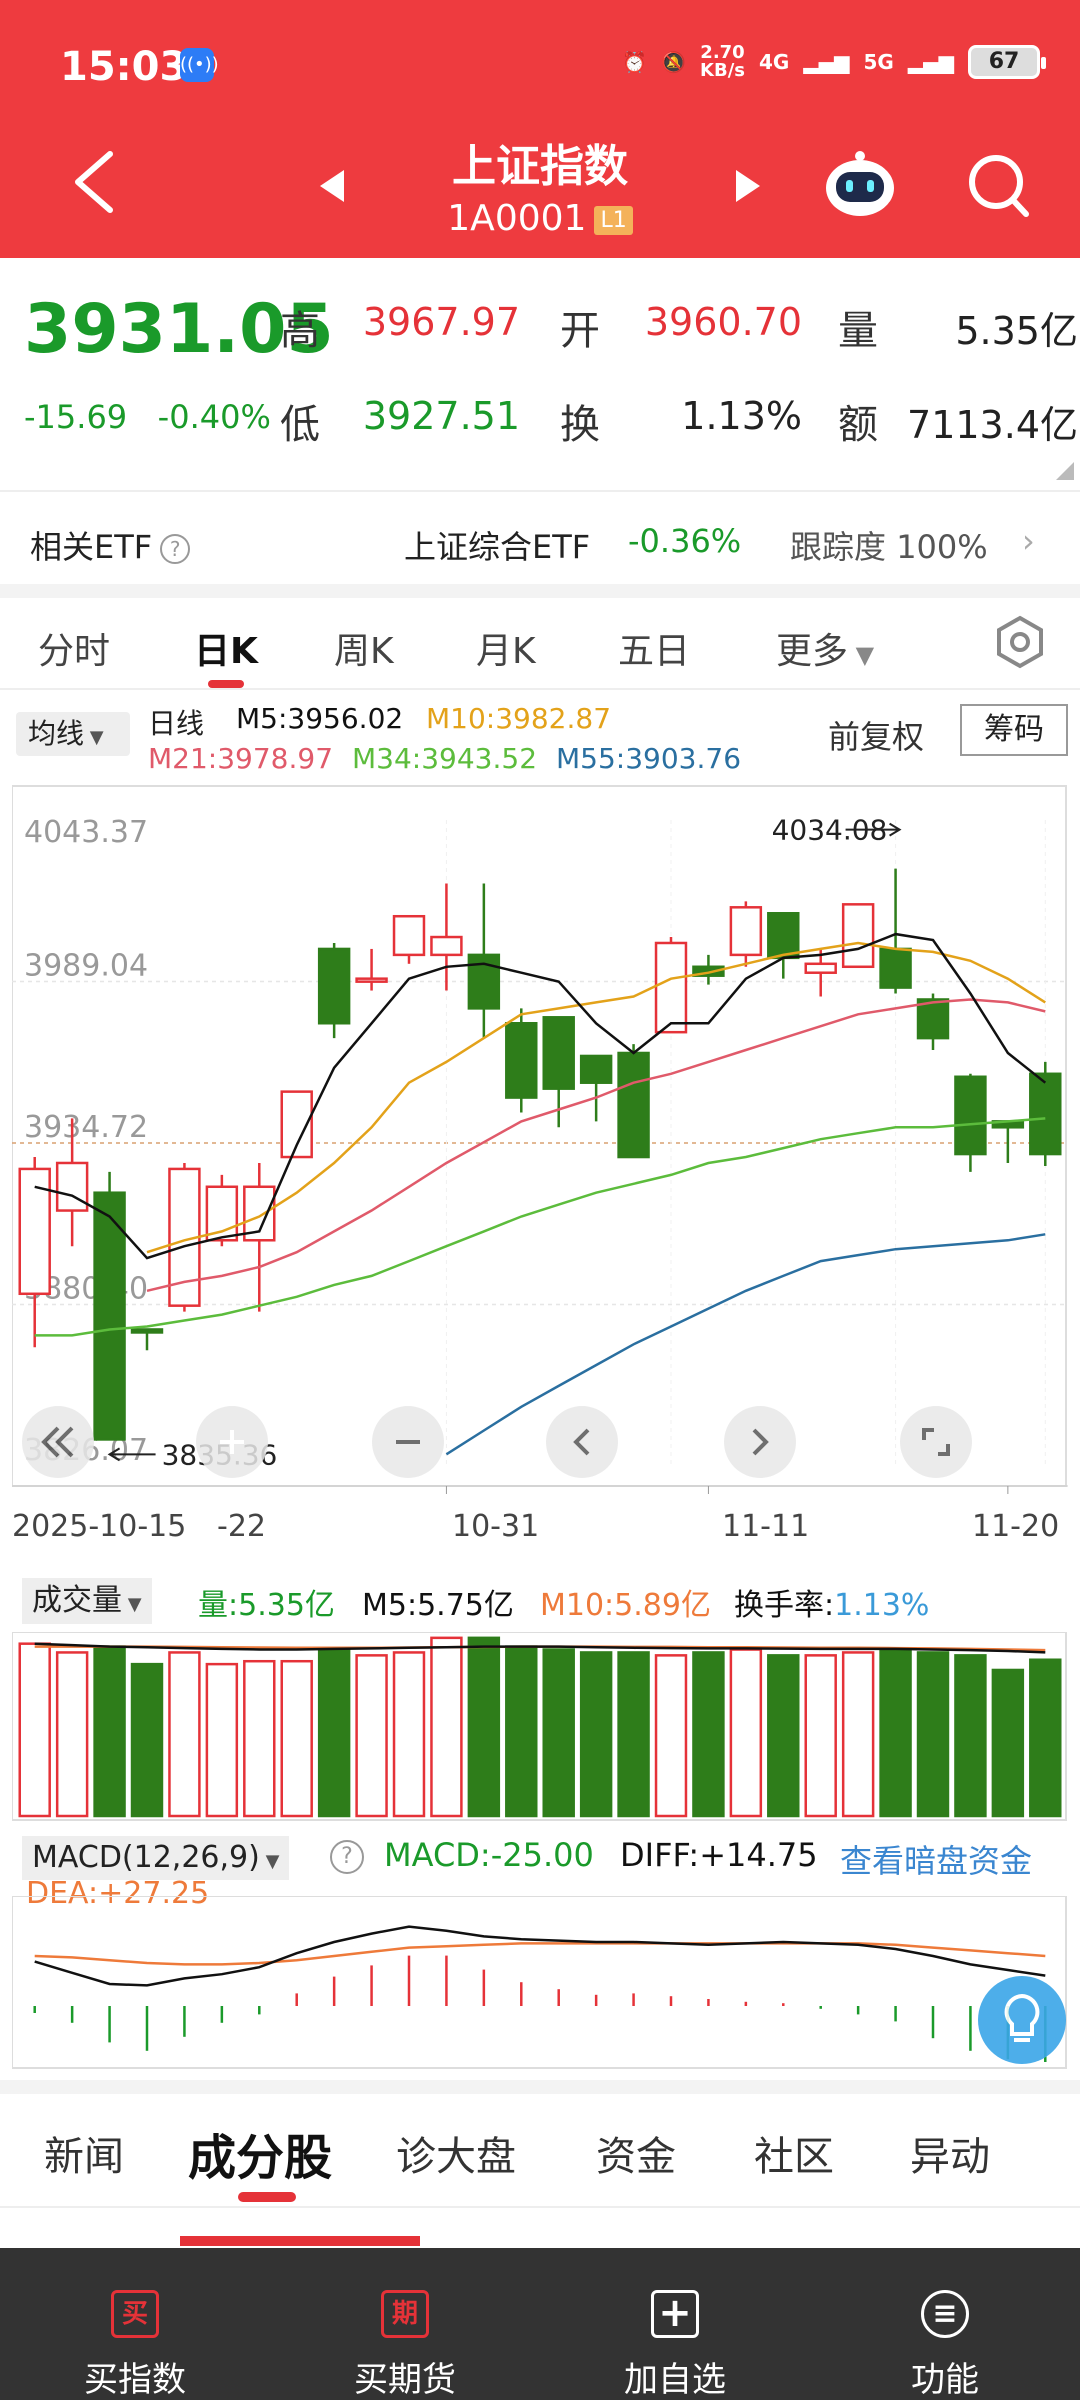 The height and width of the screenshot is (2401, 1080). Describe the element at coordinates (674, 62) in the screenshot. I see `mute-icon: 🔕` at that location.